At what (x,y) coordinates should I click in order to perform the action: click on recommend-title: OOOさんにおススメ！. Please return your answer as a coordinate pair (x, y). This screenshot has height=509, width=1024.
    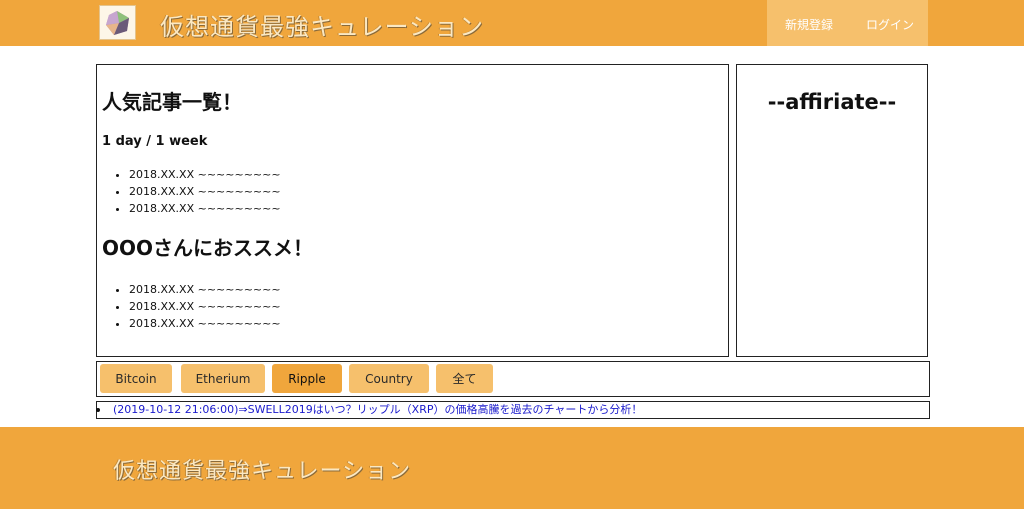
    Looking at the image, I should click on (208, 248).